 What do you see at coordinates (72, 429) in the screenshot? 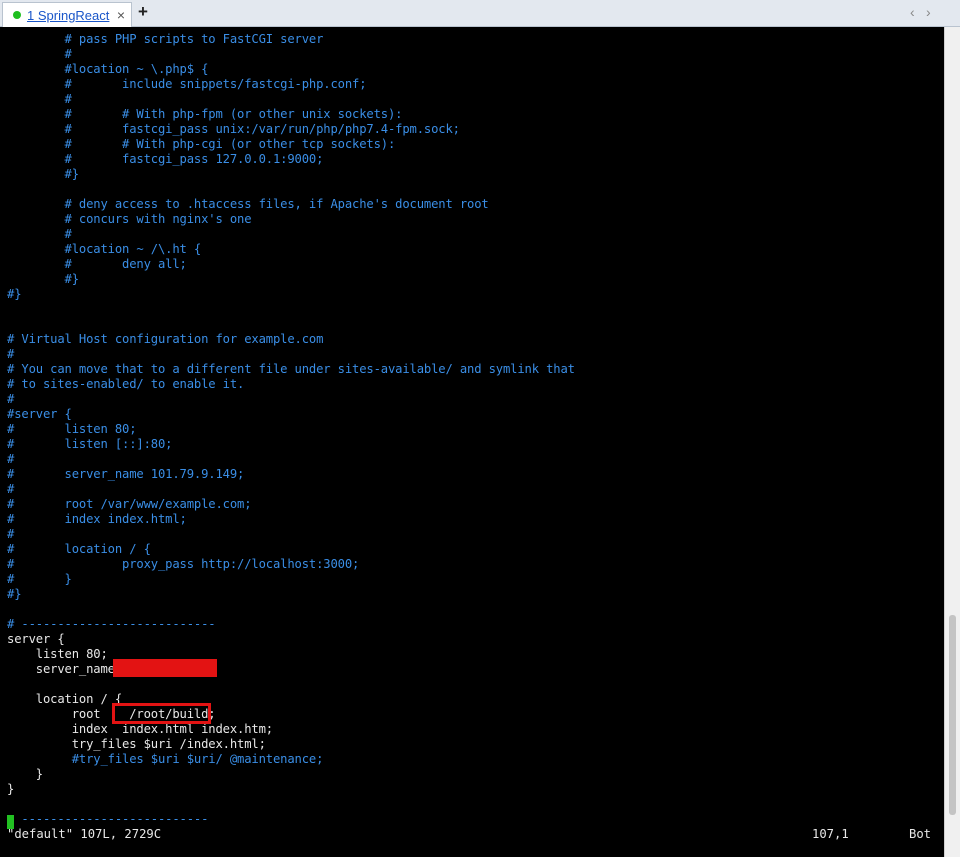
I see `terminal-line: # listen 80;` at bounding box center [72, 429].